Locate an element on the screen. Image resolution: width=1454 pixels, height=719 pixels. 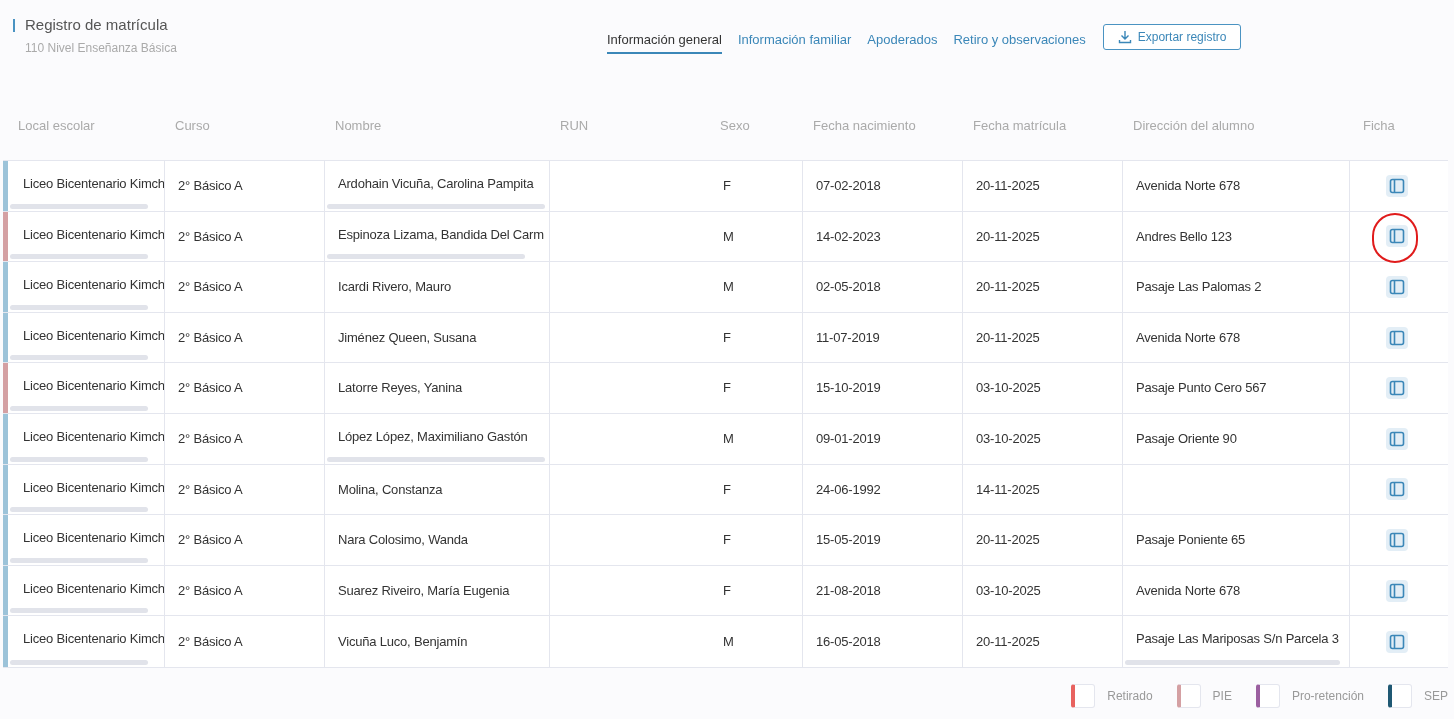
column-header: Ficha is located at coordinates (1379, 125).